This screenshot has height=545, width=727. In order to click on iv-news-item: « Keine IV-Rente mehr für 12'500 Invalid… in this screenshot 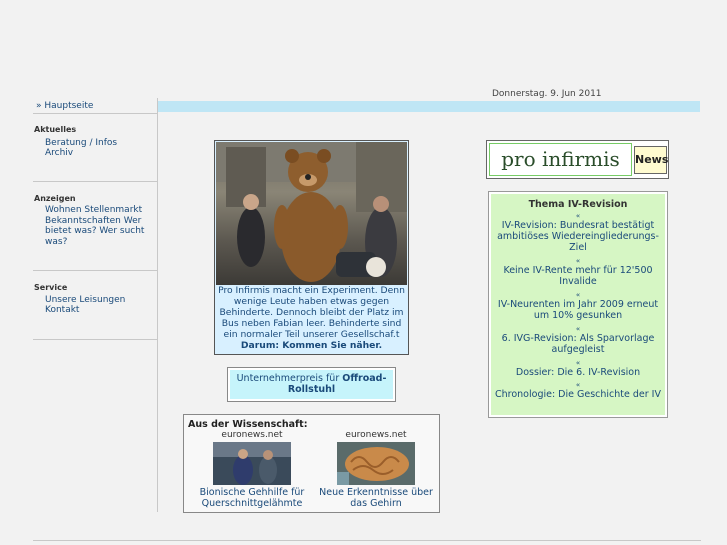, I will do `click(578, 272)`.